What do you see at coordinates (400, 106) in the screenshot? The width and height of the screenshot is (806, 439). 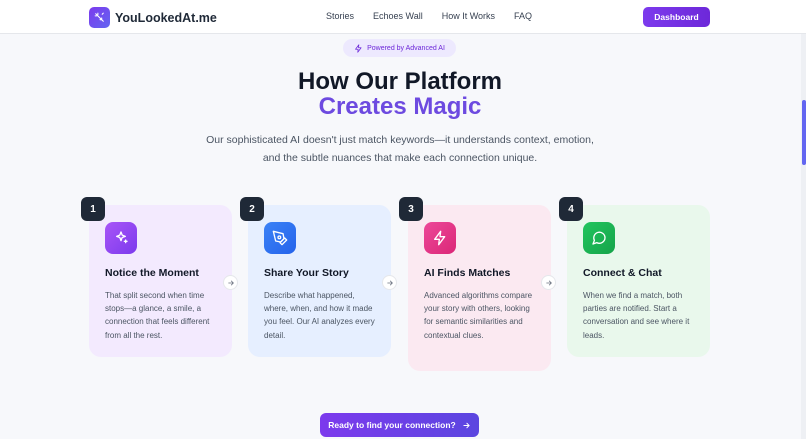 I see `page-title-line2: Creates Magic` at bounding box center [400, 106].